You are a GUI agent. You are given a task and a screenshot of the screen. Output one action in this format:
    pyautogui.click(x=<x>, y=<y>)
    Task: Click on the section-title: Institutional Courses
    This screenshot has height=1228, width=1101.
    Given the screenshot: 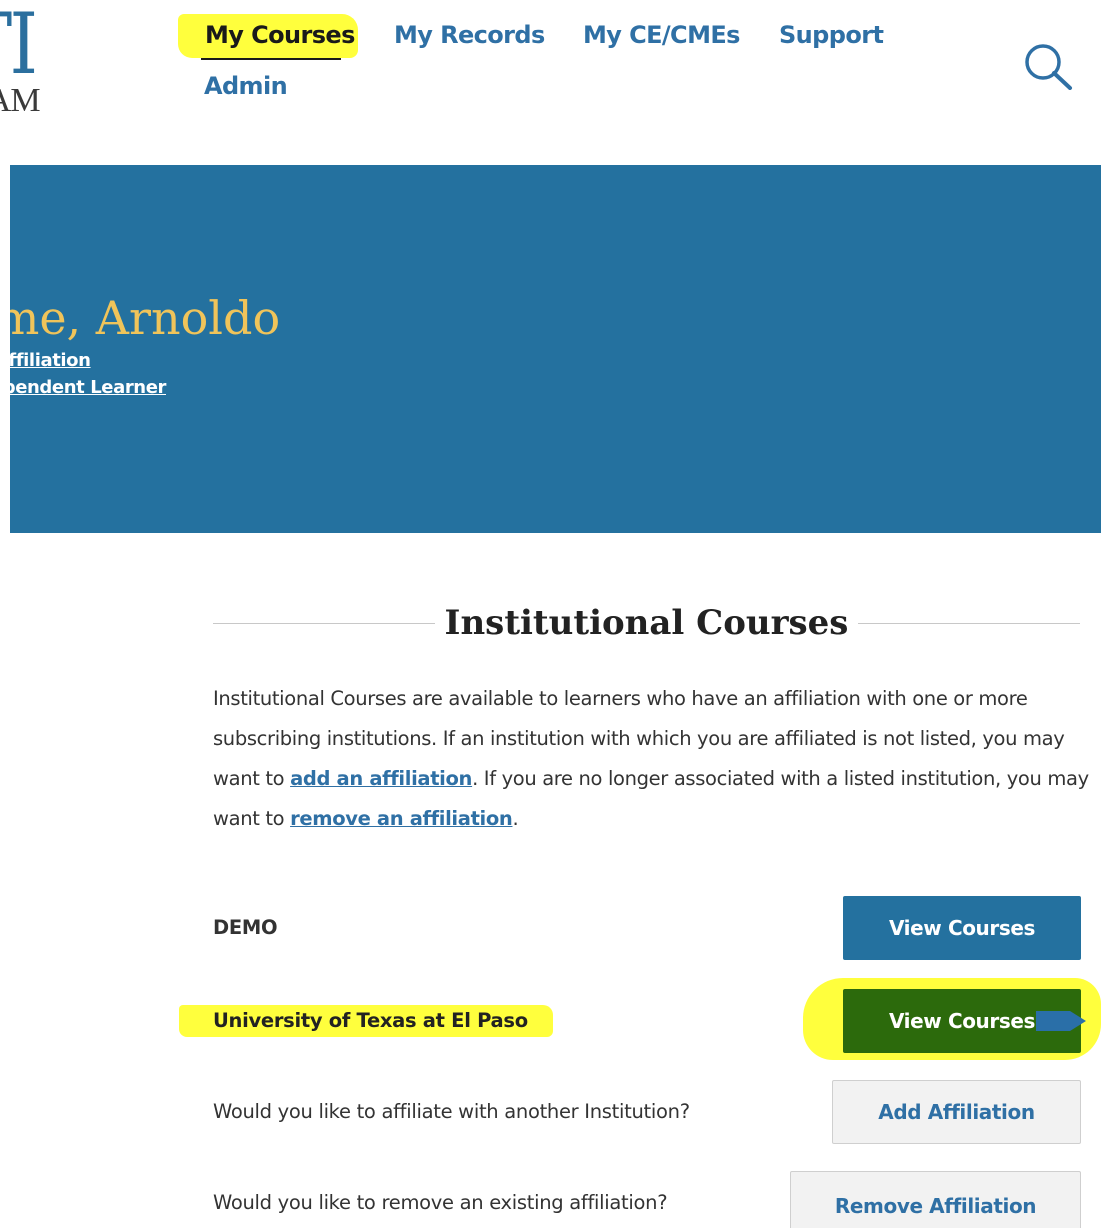 What is the action you would take?
    pyautogui.click(x=646, y=623)
    